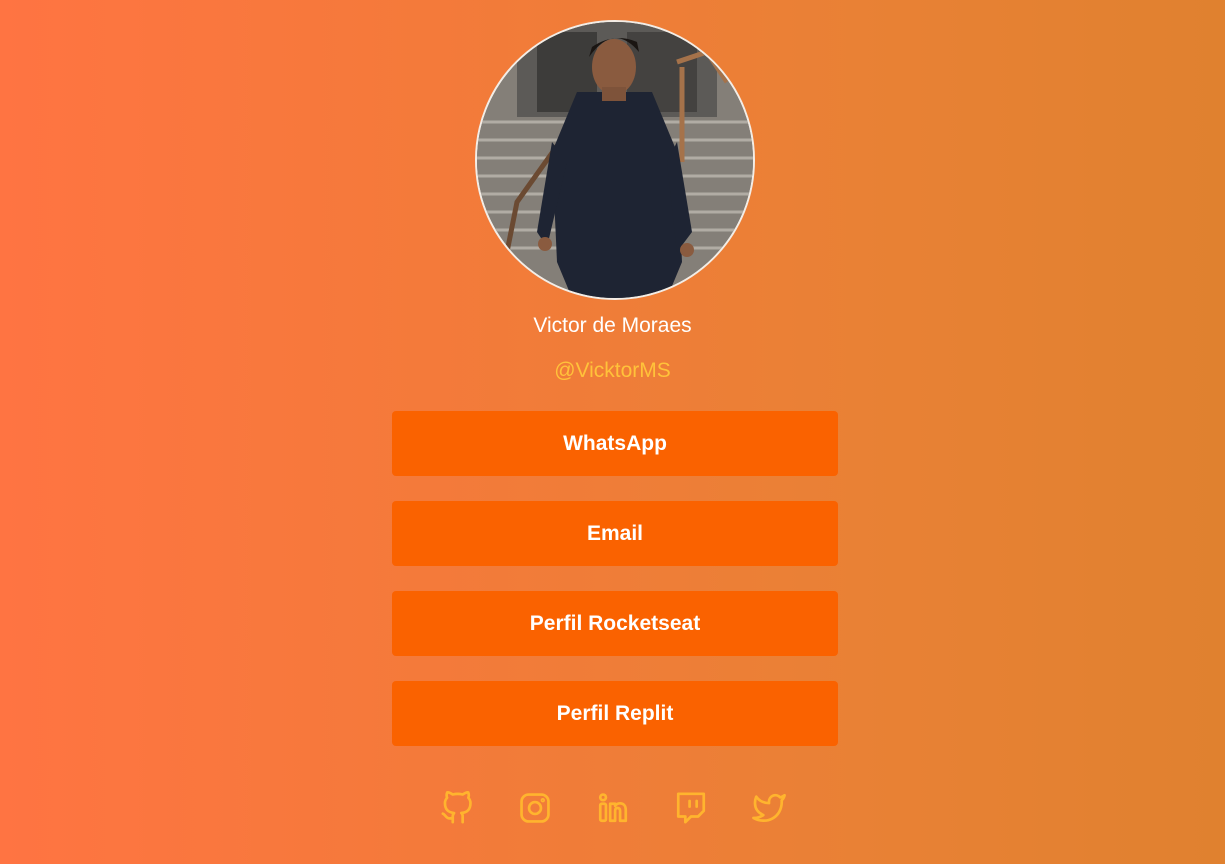 The width and height of the screenshot is (1225, 864). What do you see at coordinates (612, 325) in the screenshot?
I see `profile-name: Victor de Moraes` at bounding box center [612, 325].